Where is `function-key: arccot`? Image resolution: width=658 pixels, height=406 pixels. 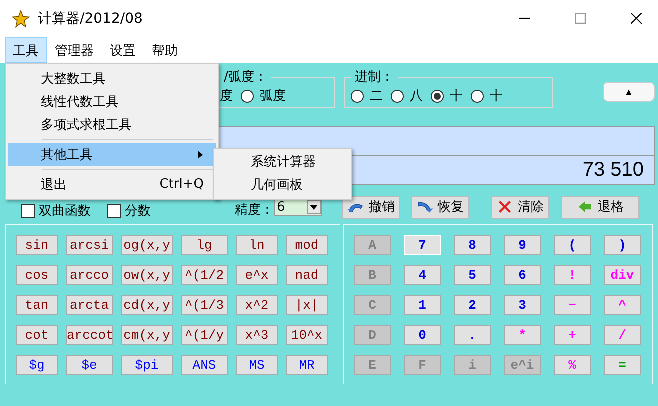 function-key: arccot is located at coordinates (89, 335).